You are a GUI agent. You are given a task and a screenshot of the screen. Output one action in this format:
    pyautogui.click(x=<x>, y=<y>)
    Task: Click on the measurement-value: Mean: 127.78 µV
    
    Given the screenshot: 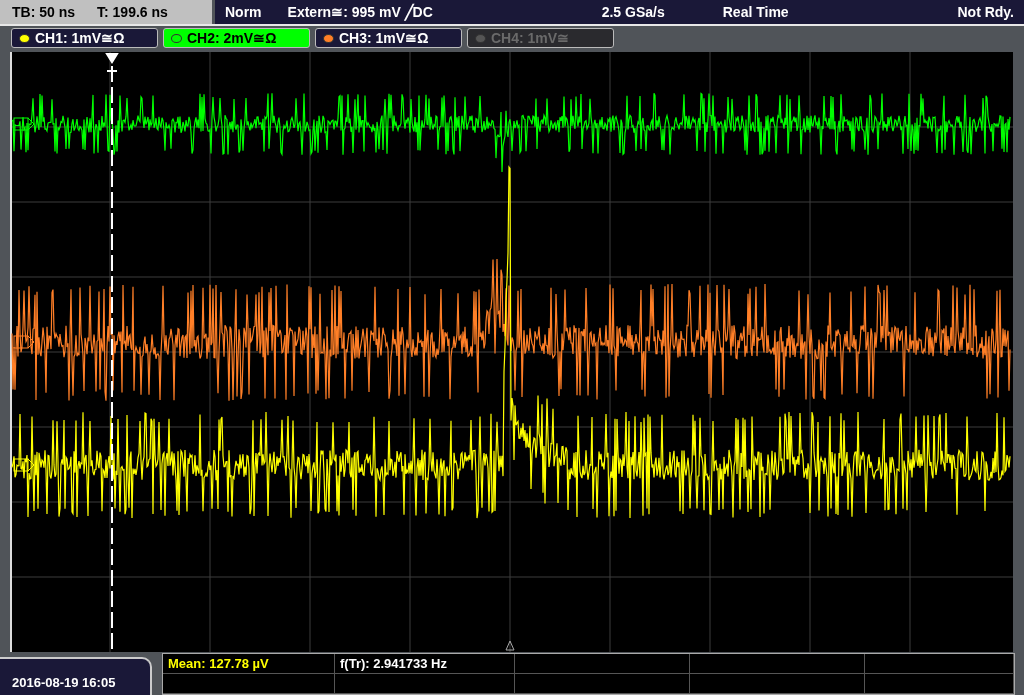 What is the action you would take?
    pyautogui.click(x=218, y=663)
    